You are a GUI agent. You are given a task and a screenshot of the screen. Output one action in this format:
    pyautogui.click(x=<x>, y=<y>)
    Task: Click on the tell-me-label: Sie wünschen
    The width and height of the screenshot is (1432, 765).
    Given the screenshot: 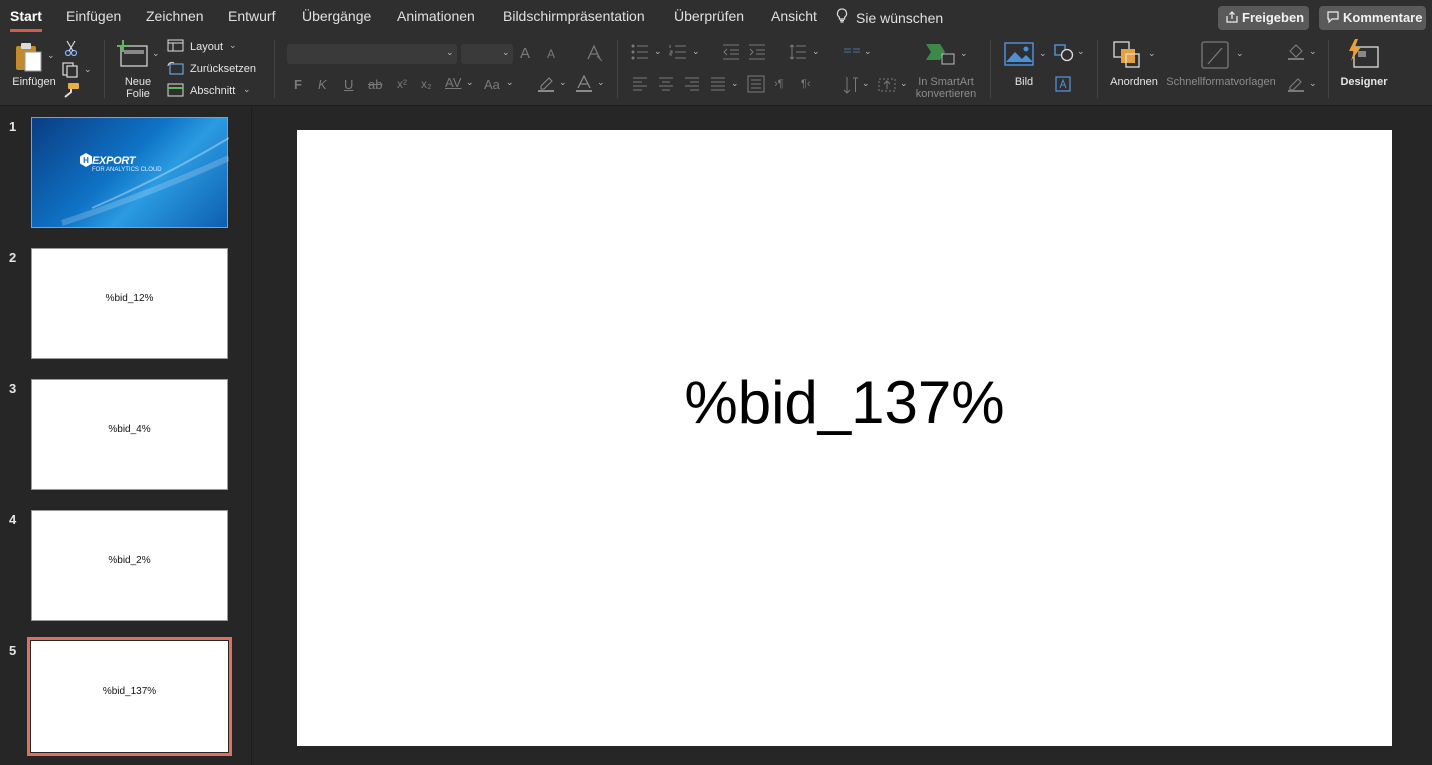 What is the action you would take?
    pyautogui.click(x=900, y=18)
    